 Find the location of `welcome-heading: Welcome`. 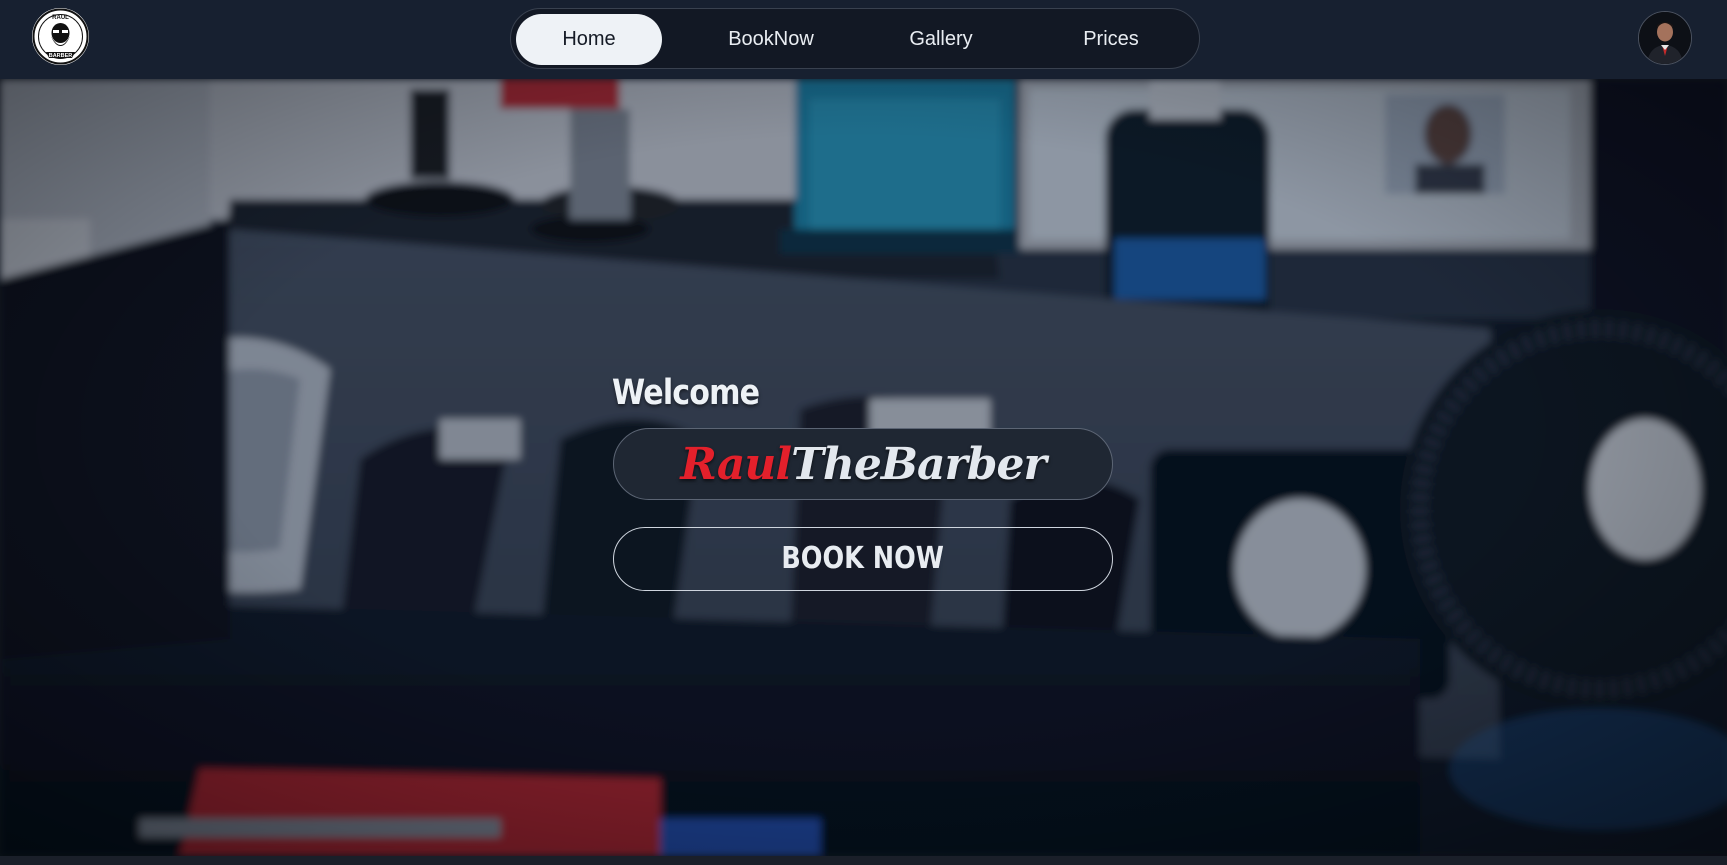

welcome-heading: Welcome is located at coordinates (686, 393).